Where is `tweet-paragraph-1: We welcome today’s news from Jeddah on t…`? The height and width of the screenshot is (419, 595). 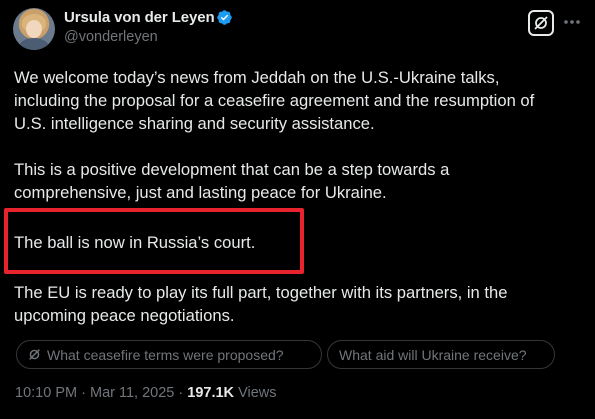
tweet-paragraph-1: We welcome today’s news from Jeddah on t… is located at coordinates (274, 100).